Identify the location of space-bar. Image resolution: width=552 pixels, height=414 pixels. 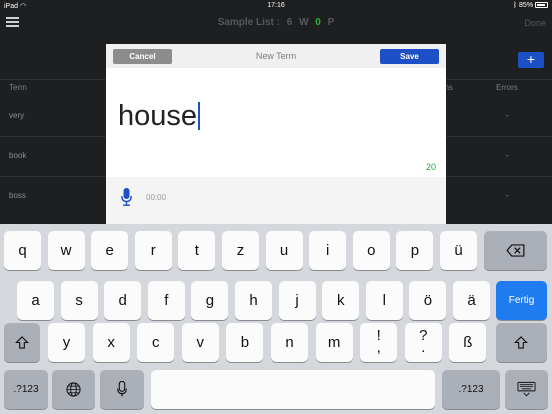
(293, 389).